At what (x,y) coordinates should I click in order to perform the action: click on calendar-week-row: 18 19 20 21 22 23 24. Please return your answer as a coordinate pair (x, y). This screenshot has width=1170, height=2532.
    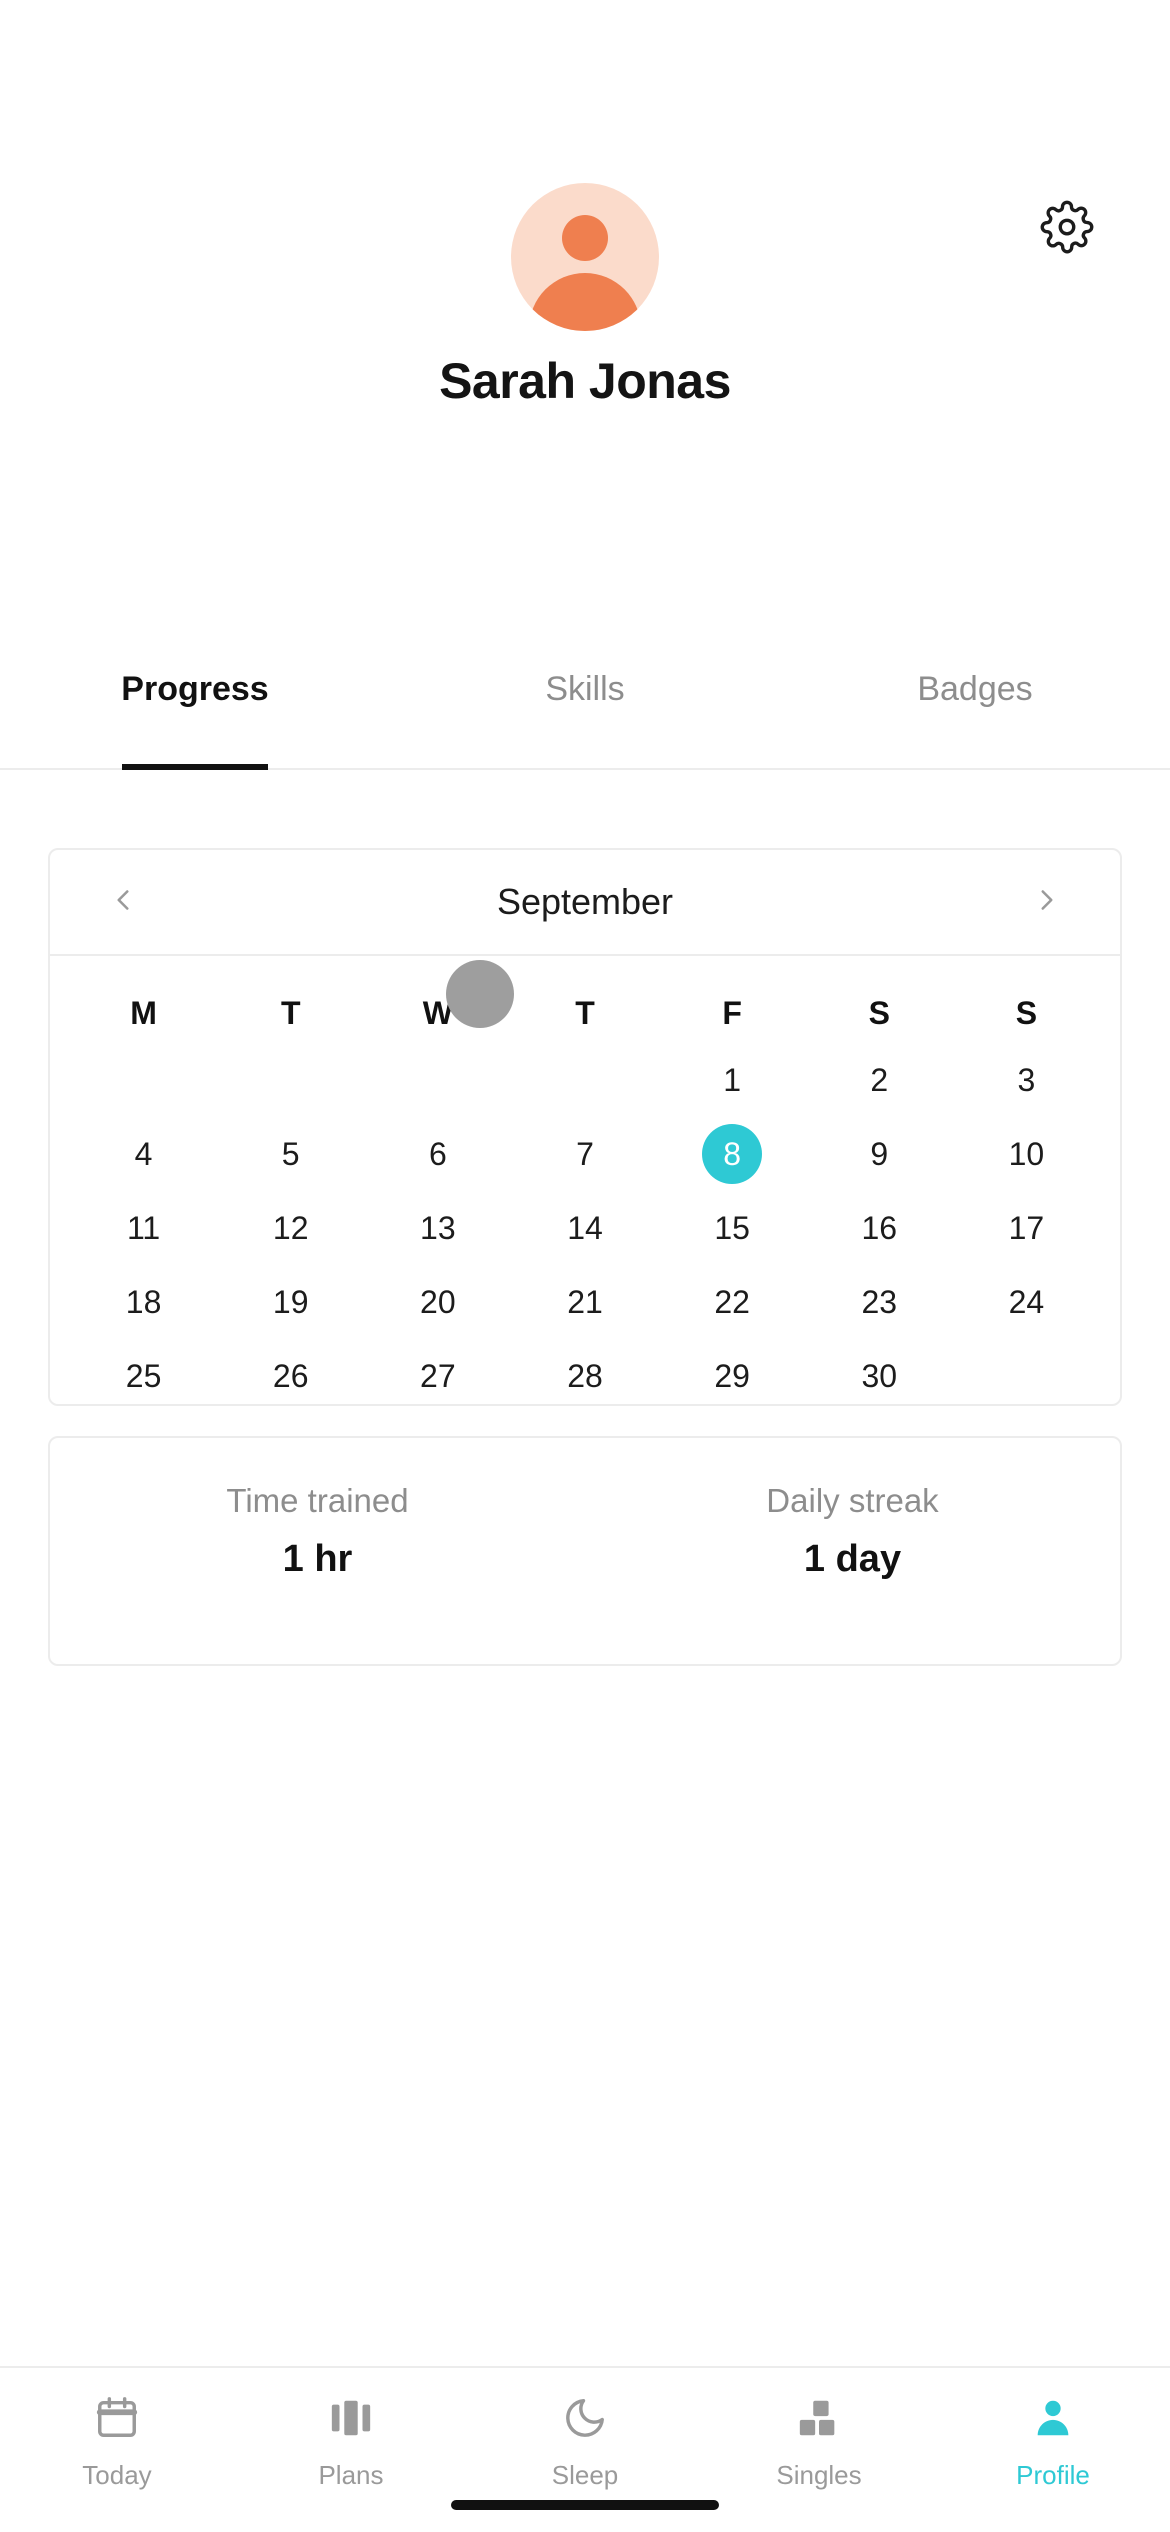
    Looking at the image, I should click on (585, 1302).